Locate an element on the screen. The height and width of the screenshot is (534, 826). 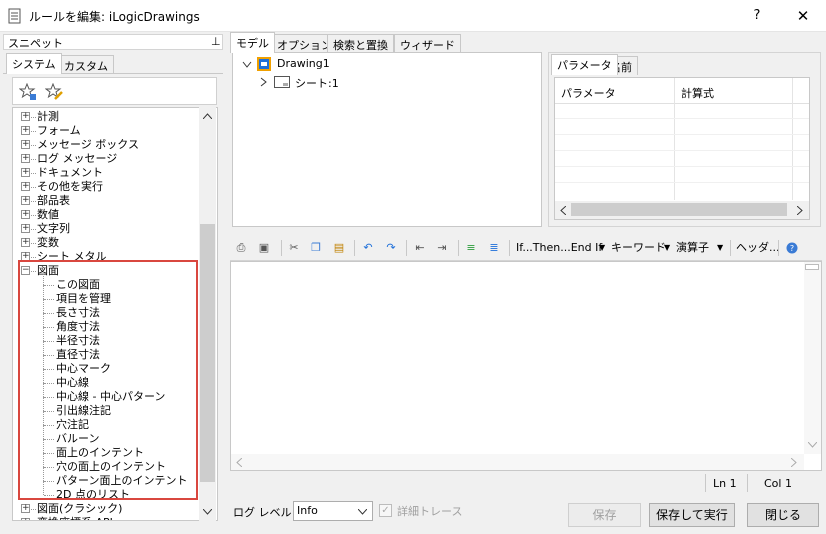
log-level-select: Info is located at coordinates (333, 511).